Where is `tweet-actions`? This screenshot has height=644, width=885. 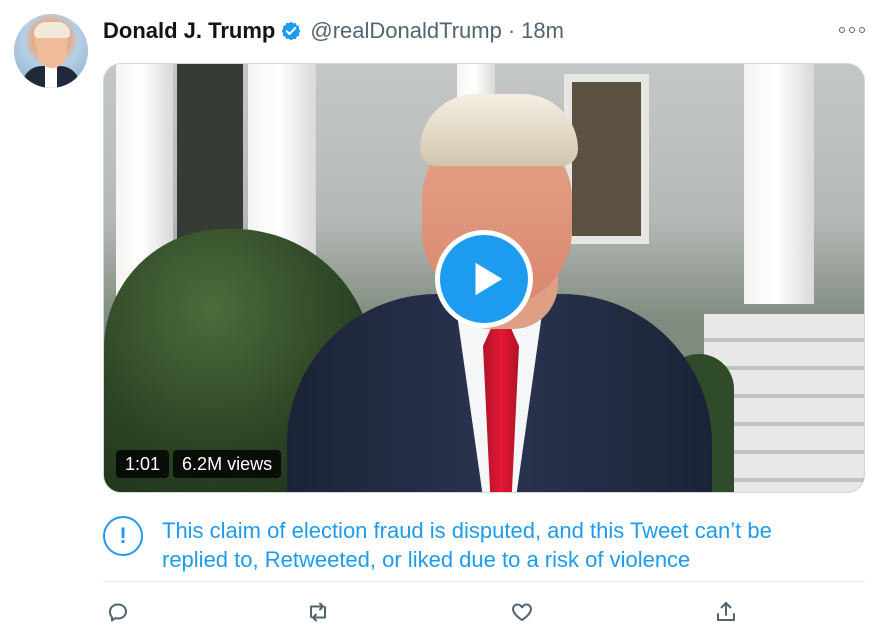
tweet-actions is located at coordinates (423, 612).